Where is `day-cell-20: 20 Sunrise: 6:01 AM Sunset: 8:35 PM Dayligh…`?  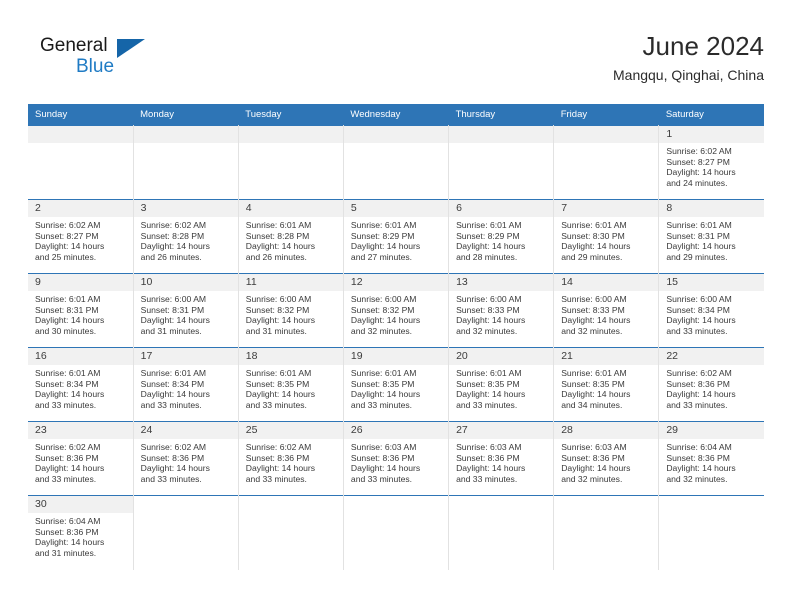 day-cell-20: 20 Sunrise: 6:01 AM Sunset: 8:35 PM Dayligh… is located at coordinates (501, 384).